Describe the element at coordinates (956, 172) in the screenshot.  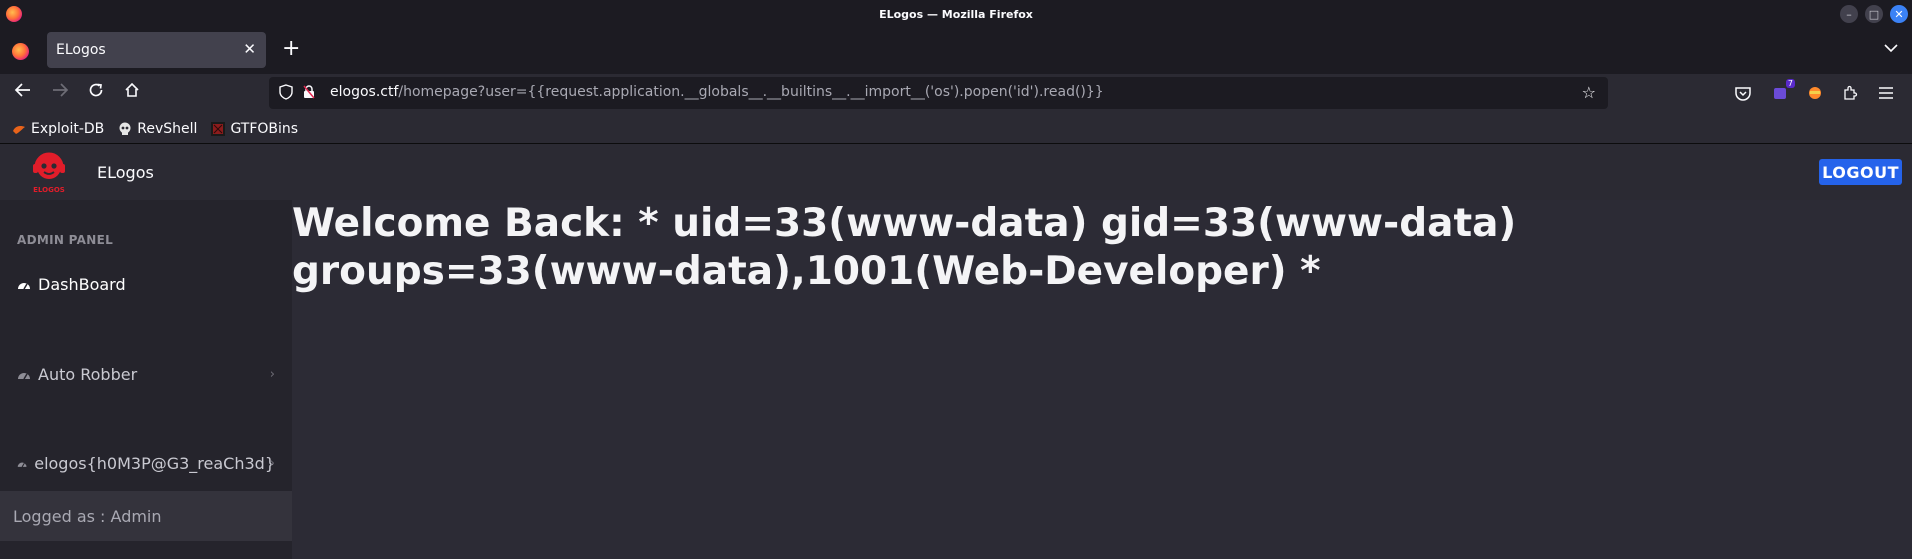
I see `app-header: ELOGOS ELogos LOGOUT` at that location.